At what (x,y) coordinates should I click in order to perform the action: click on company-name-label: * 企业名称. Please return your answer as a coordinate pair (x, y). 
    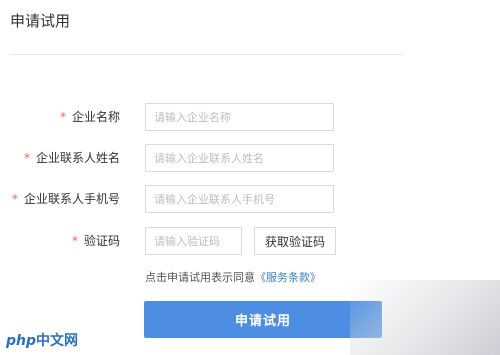
    Looking at the image, I should click on (89, 117).